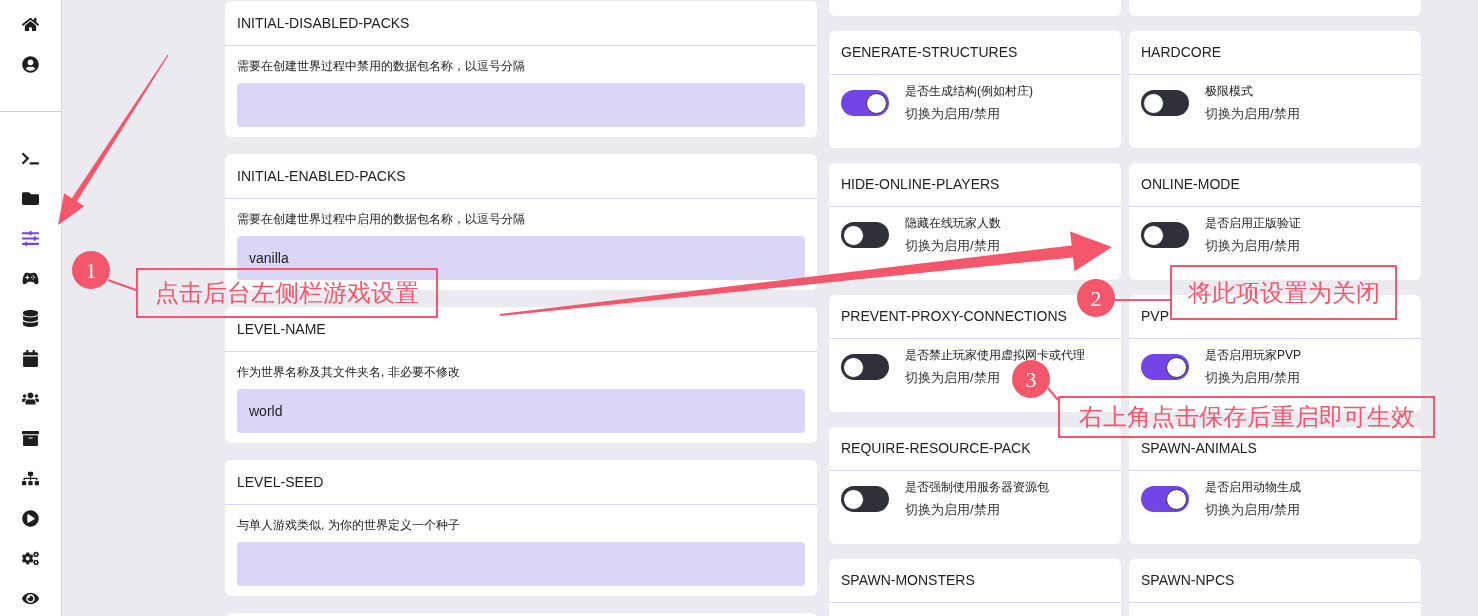 This screenshot has width=1478, height=616. I want to click on setting-title: PVP, so click(1155, 316).